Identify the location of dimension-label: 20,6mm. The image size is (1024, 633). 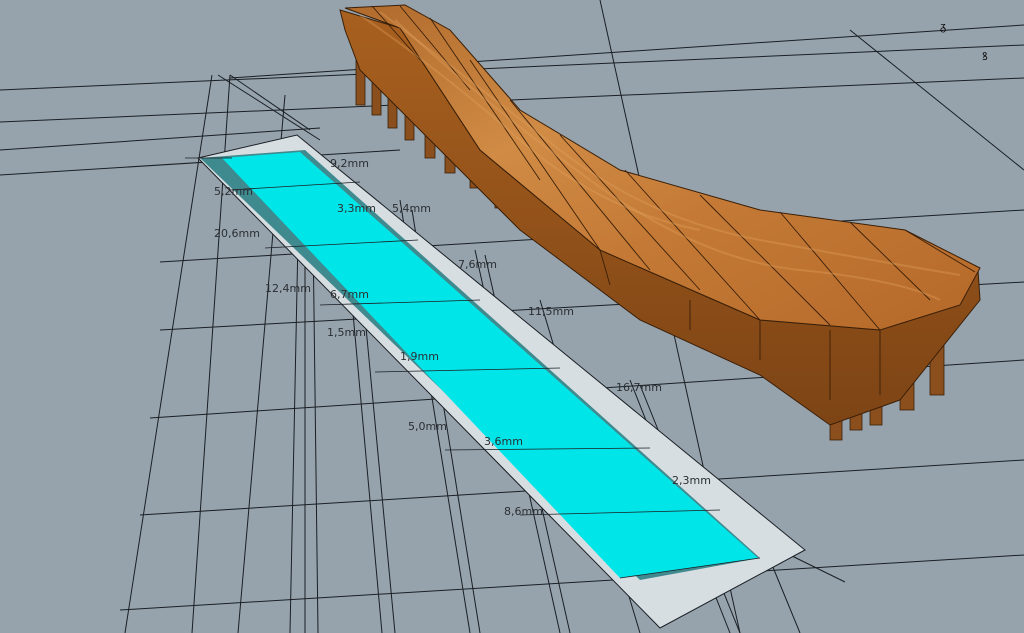
(237, 233).